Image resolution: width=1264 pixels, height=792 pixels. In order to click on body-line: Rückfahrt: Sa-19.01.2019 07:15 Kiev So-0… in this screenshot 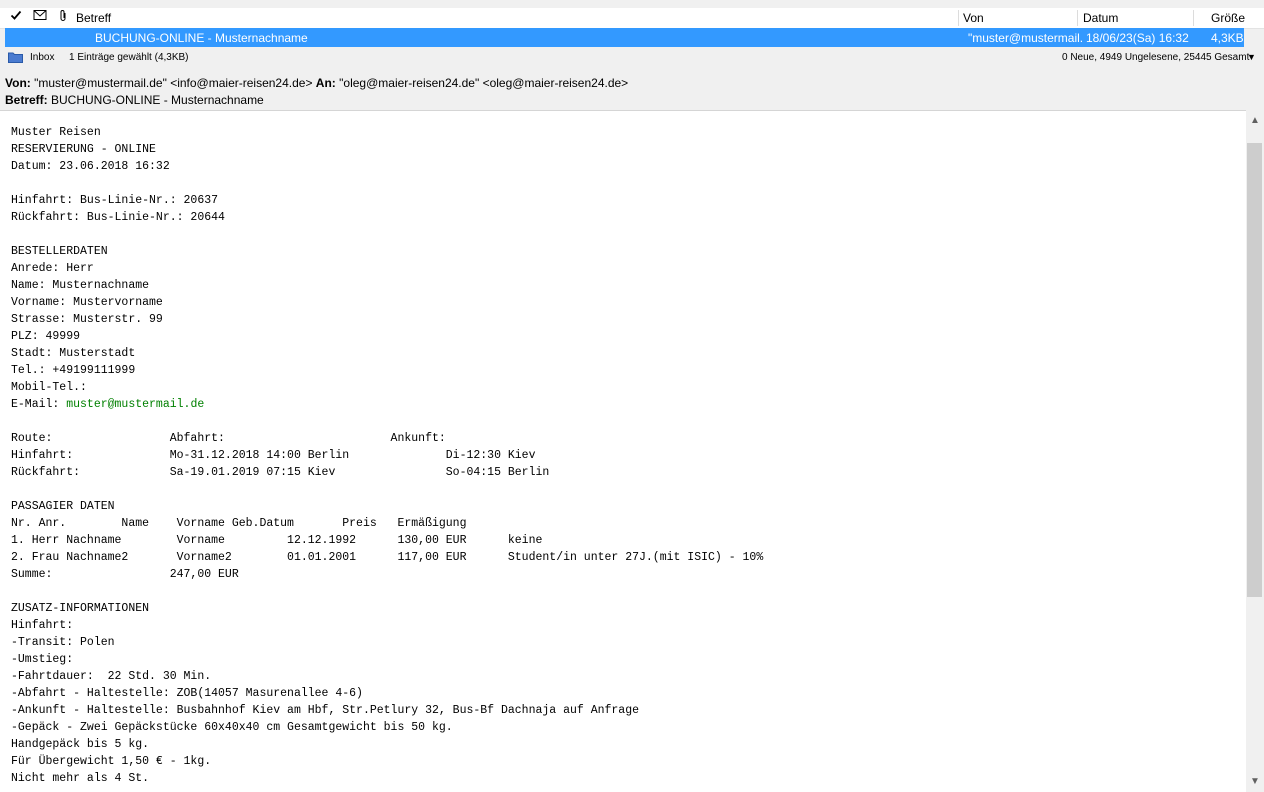, I will do `click(280, 472)`.